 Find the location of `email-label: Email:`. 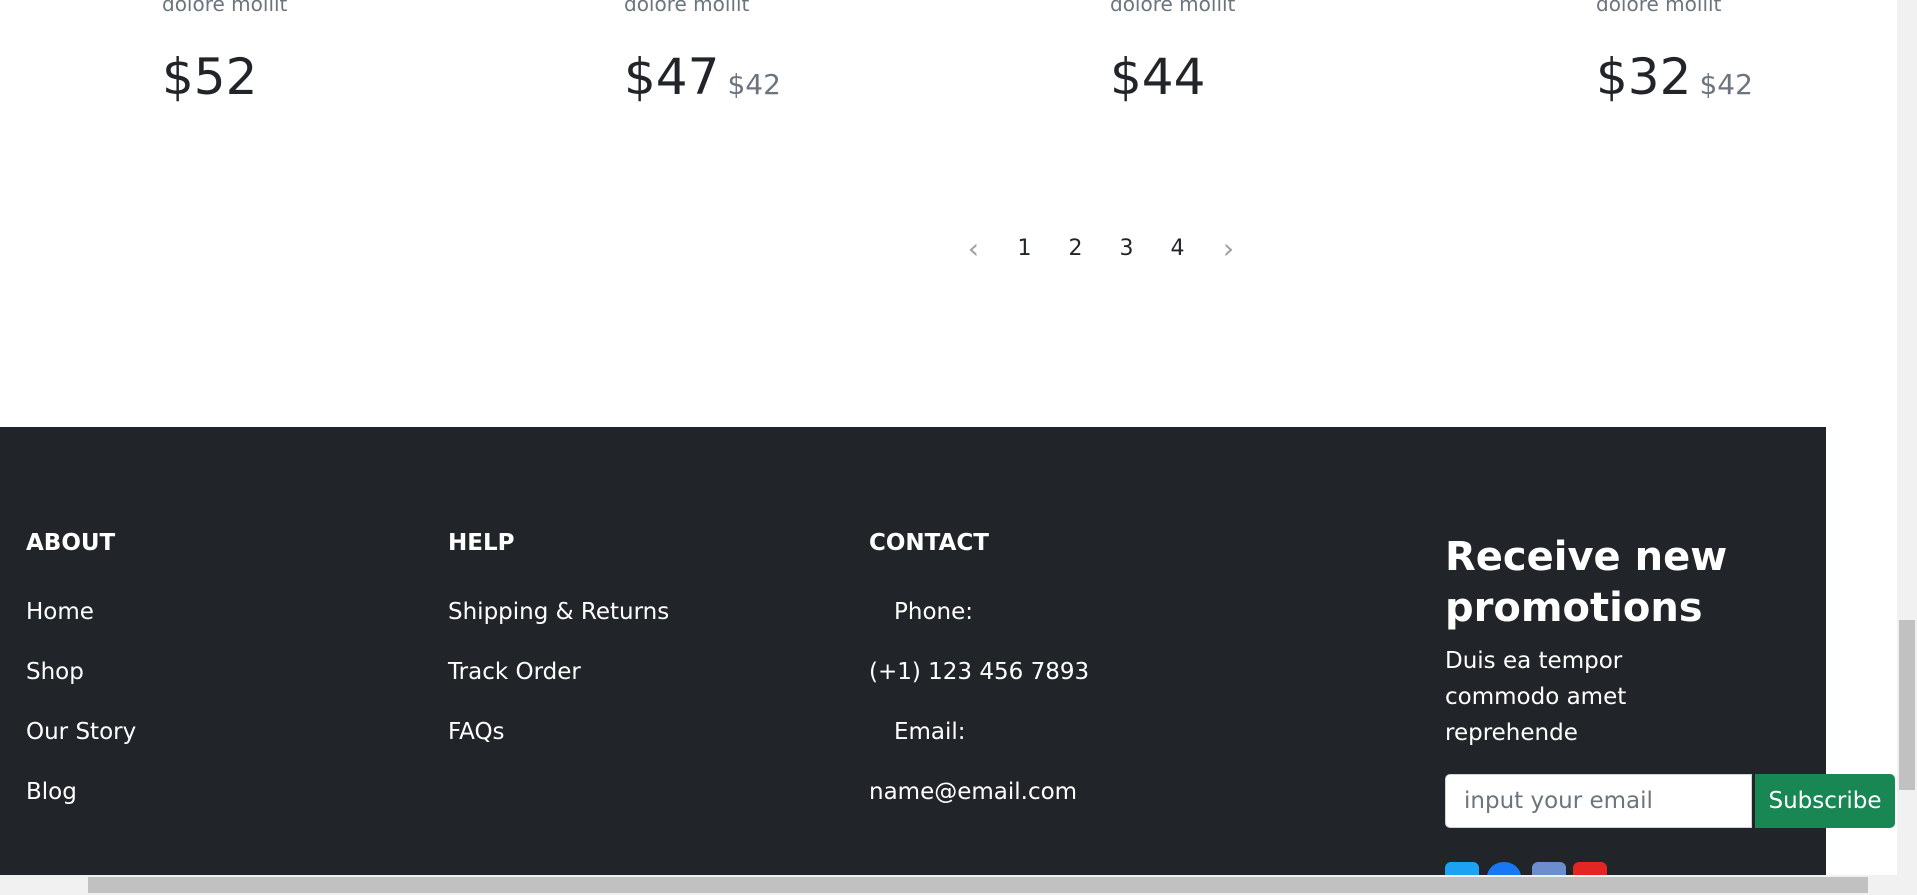

email-label: Email: is located at coordinates (930, 732).